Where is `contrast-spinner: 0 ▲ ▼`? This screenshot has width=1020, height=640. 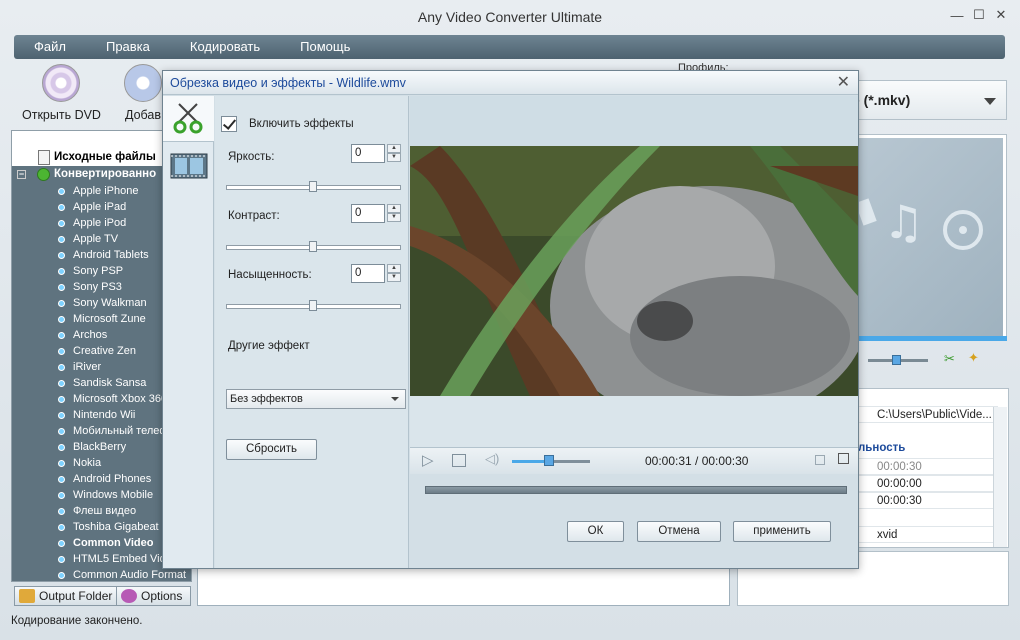
contrast-spinner: 0 ▲ ▼ is located at coordinates (376, 213).